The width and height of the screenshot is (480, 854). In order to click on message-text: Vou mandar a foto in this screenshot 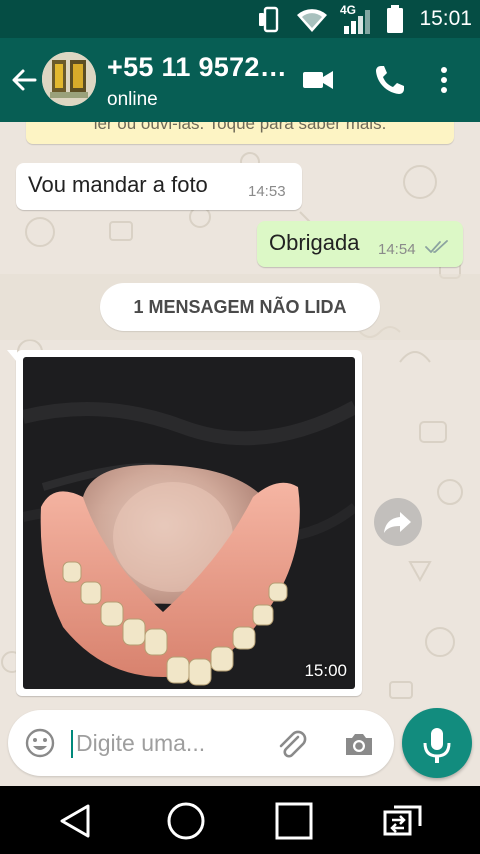, I will do `click(118, 184)`.